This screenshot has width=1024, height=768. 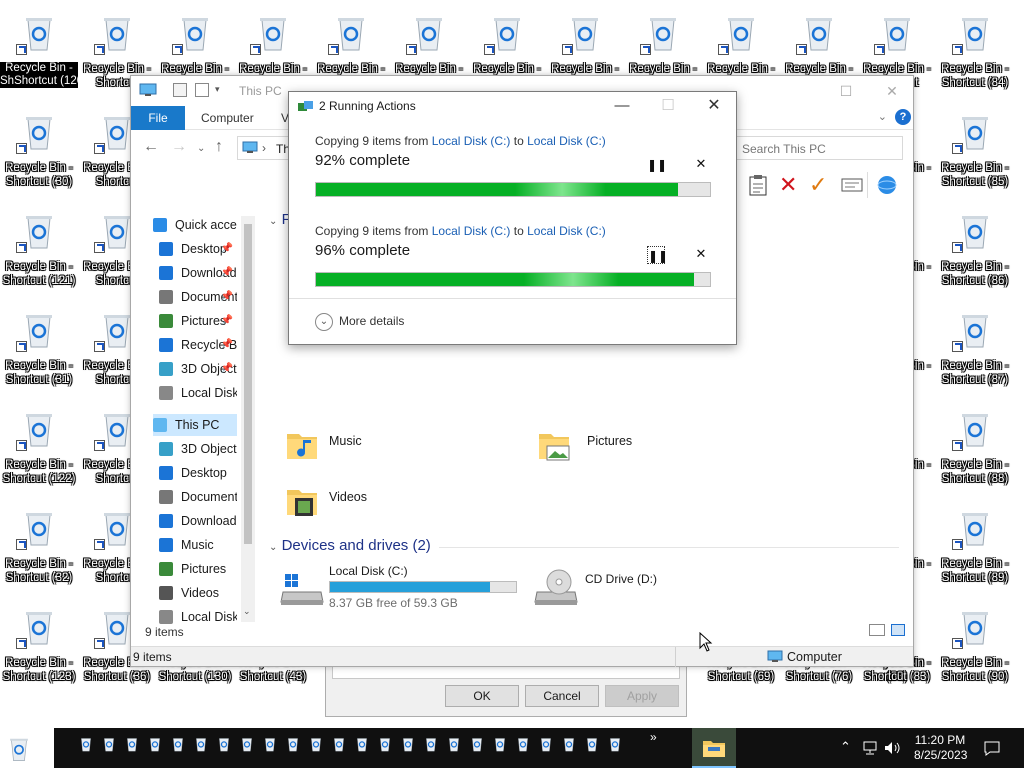 What do you see at coordinates (975, 547) in the screenshot?
I see `desktop-icon-recycle-bin-shortcut: Recycle Bin - Shortcut (89)` at bounding box center [975, 547].